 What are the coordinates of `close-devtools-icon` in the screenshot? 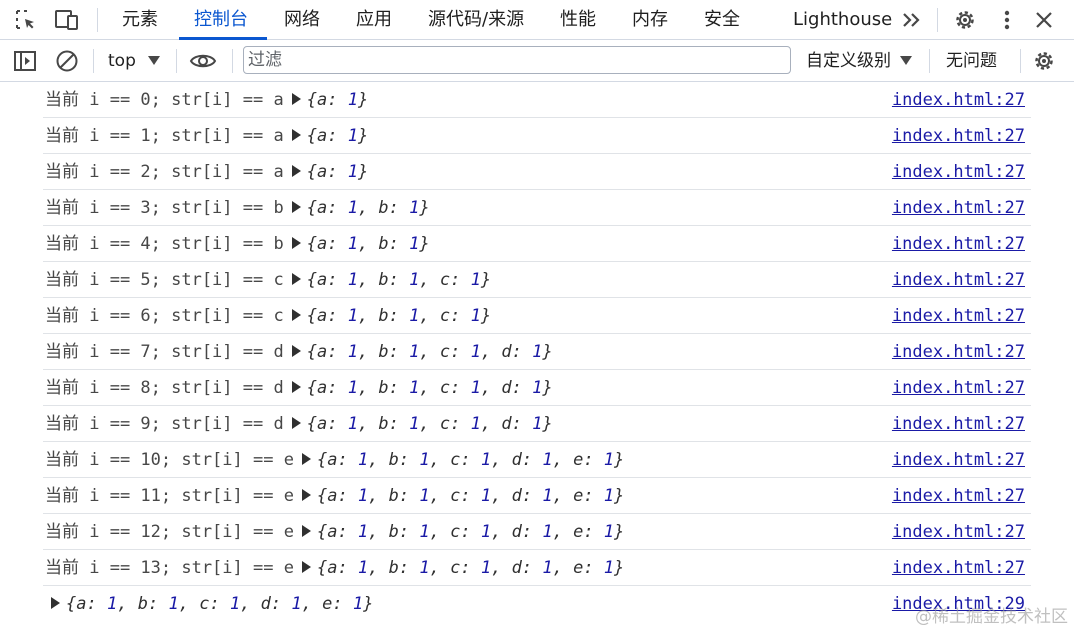 It's located at (1044, 20).